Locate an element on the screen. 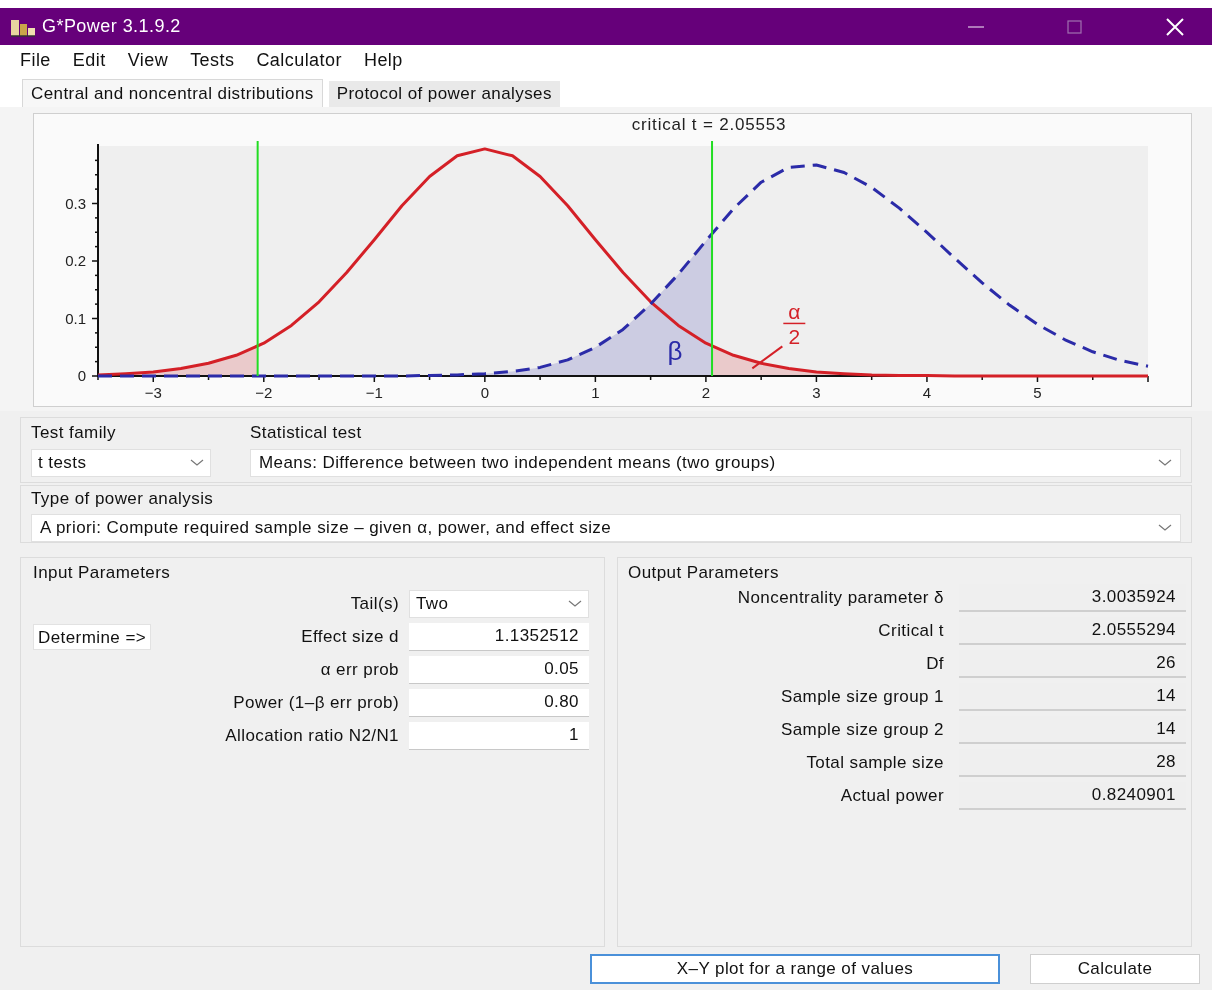  field-label: Effect size d is located at coordinates (350, 636).